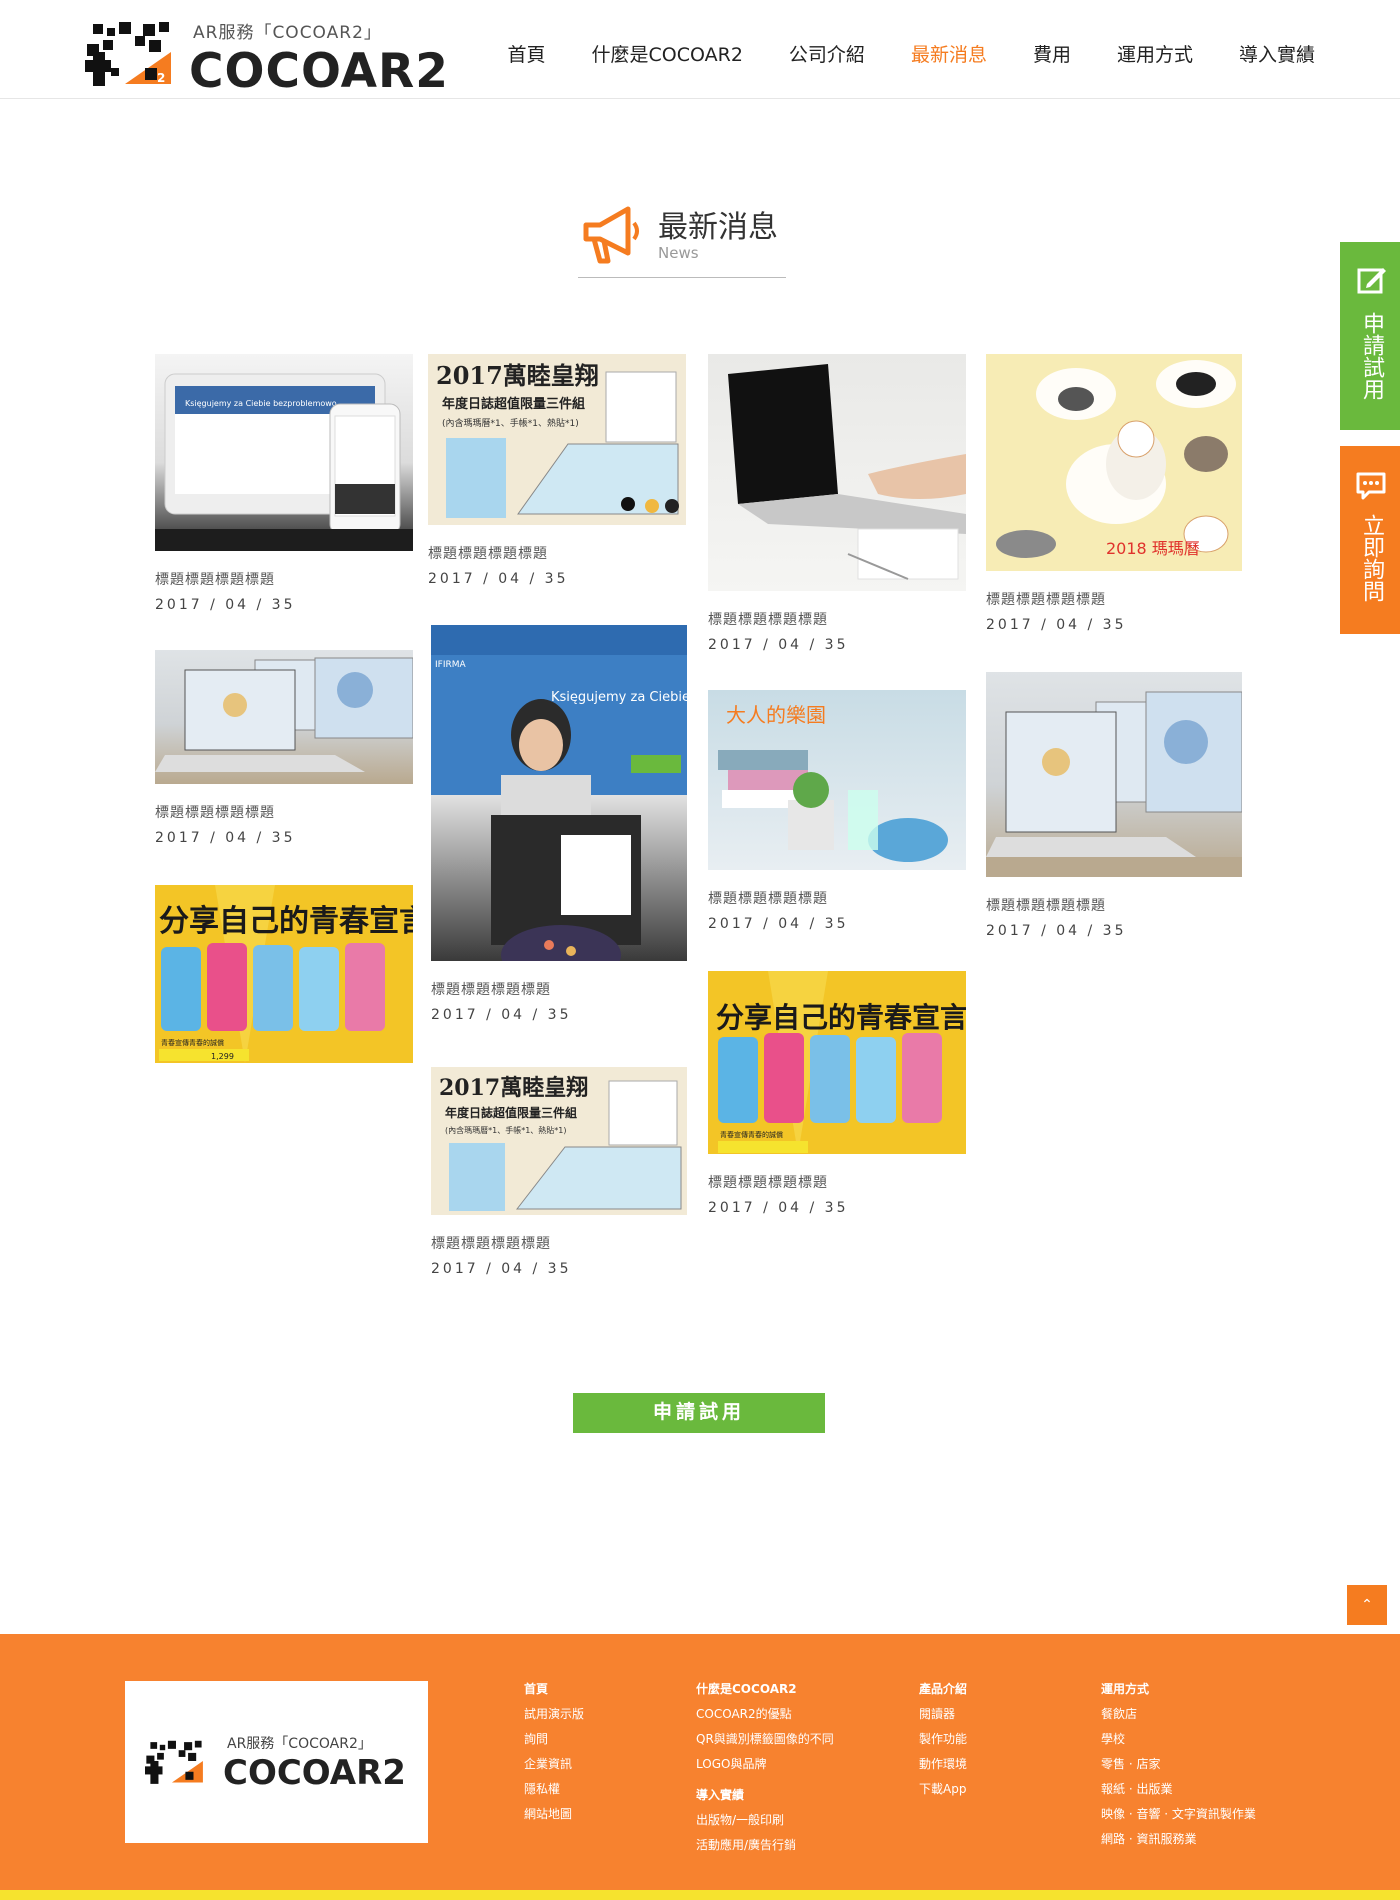  What do you see at coordinates (827, 53) in the screenshot?
I see `nav-company: 公司介紹` at bounding box center [827, 53].